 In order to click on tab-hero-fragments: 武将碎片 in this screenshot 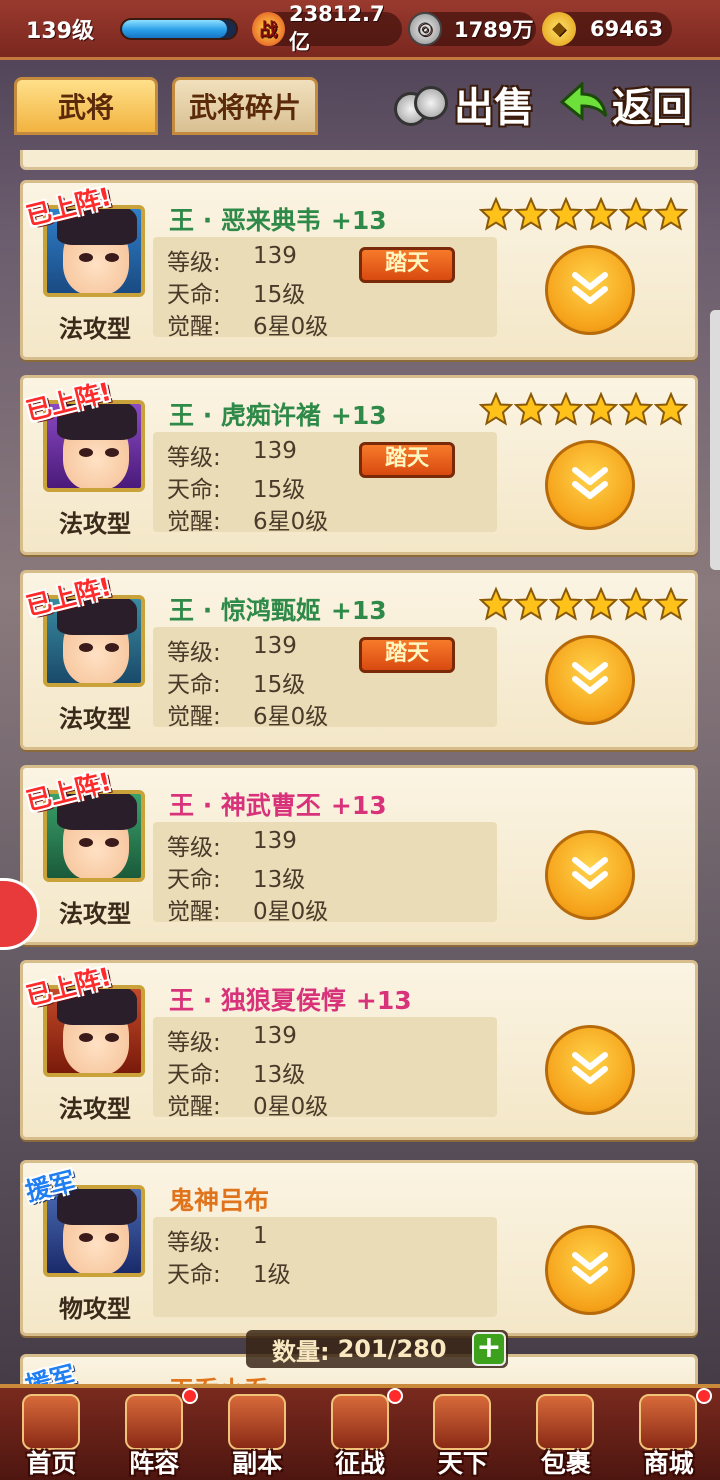, I will do `click(245, 106)`.